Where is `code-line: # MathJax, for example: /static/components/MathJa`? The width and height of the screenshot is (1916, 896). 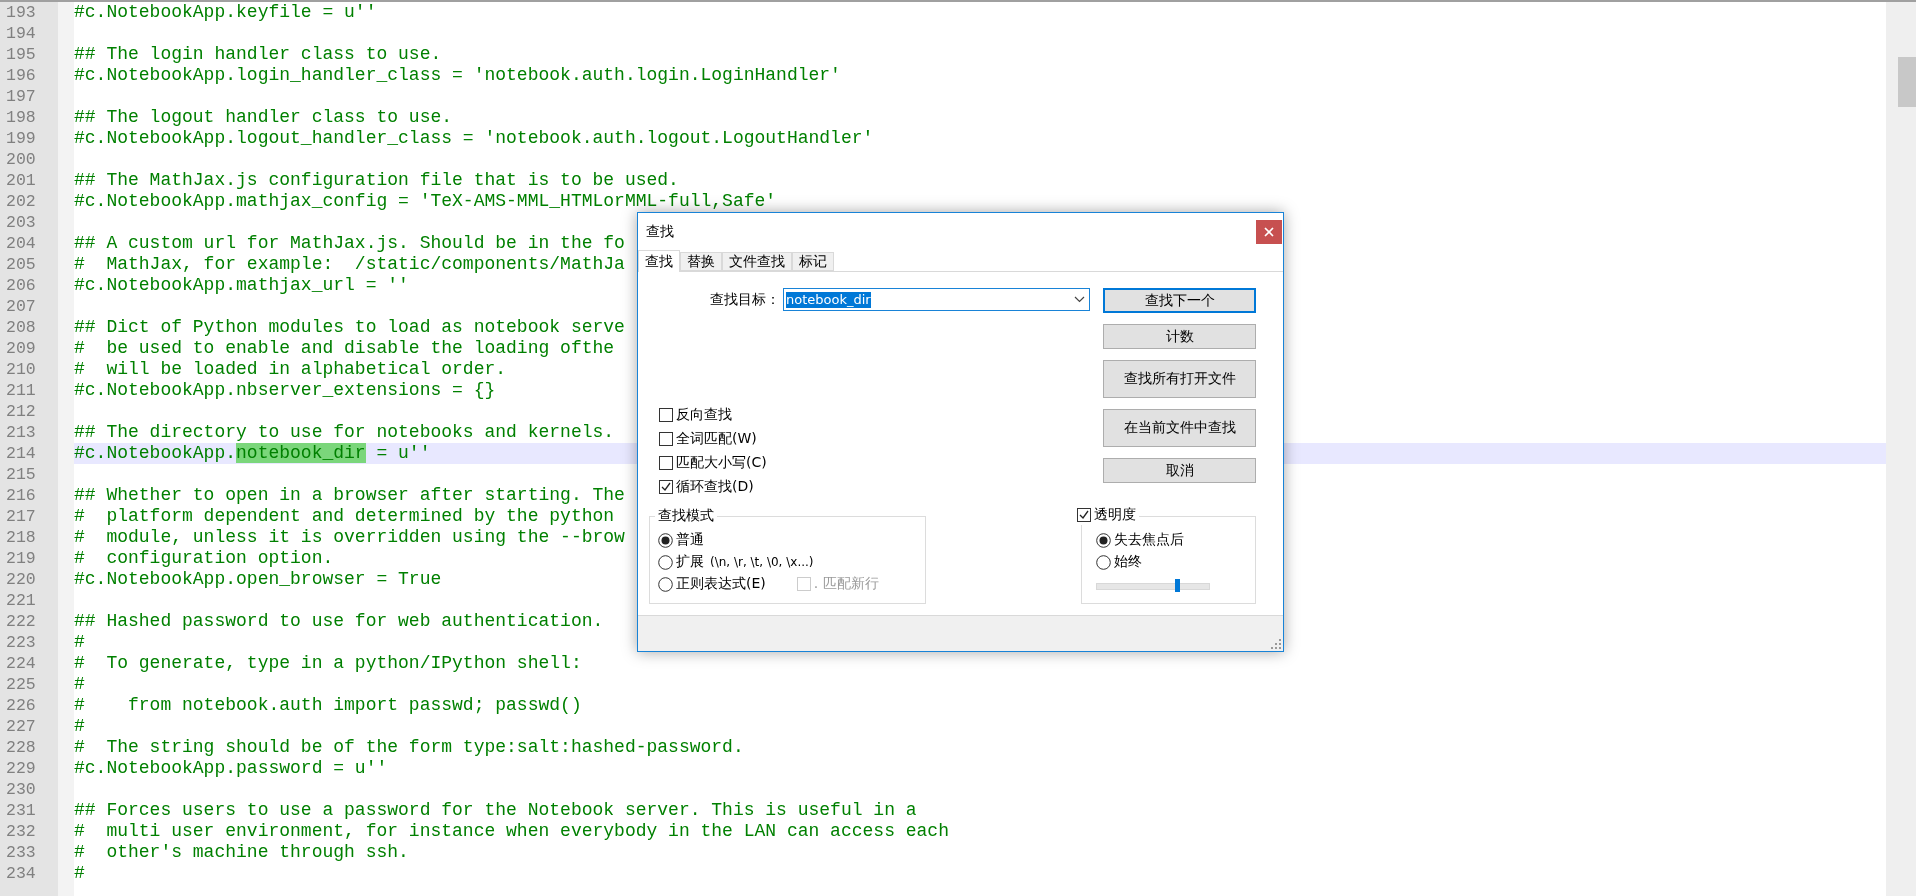
code-line: # MathJax, for example: /static/components/MathJa is located at coordinates (349, 264).